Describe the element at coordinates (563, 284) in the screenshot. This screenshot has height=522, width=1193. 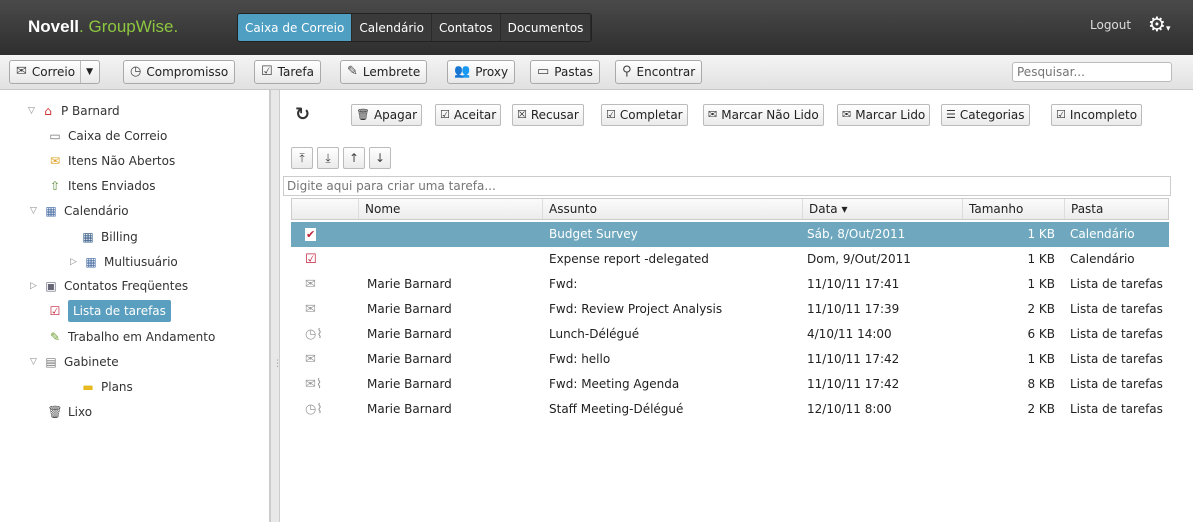
I see `cell-assunto: Fwd:` at that location.